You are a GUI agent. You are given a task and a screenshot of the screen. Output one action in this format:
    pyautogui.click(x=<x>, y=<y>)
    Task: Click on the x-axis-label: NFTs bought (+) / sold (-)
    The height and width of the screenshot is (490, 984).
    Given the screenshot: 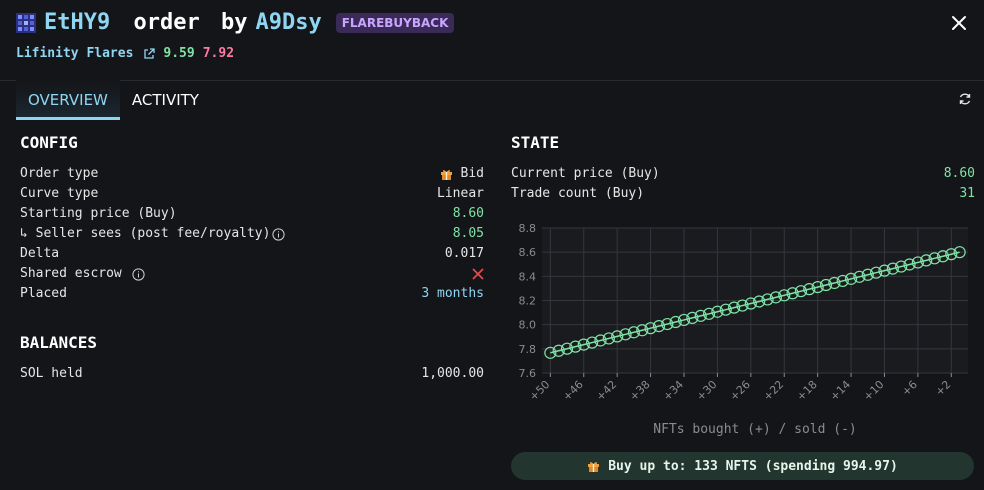 What is the action you would take?
    pyautogui.click(x=755, y=429)
    